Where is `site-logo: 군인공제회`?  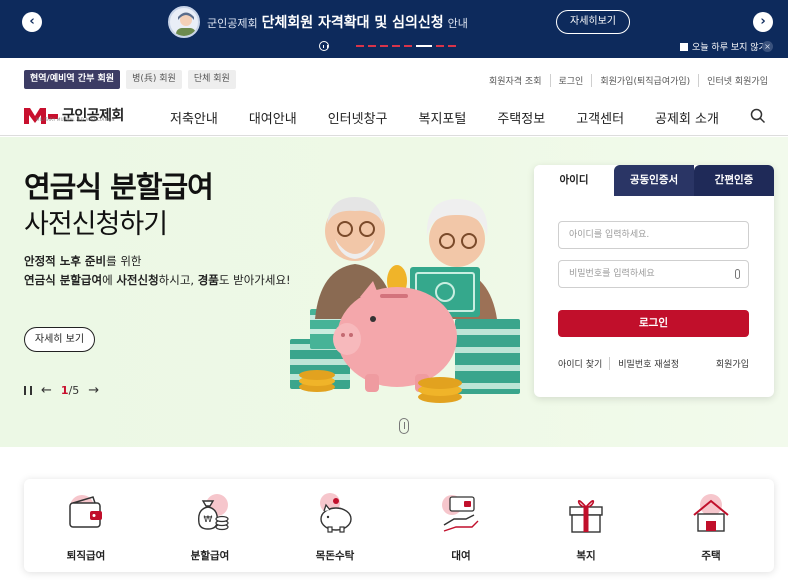 site-logo: 군인공제회 is located at coordinates (74, 115).